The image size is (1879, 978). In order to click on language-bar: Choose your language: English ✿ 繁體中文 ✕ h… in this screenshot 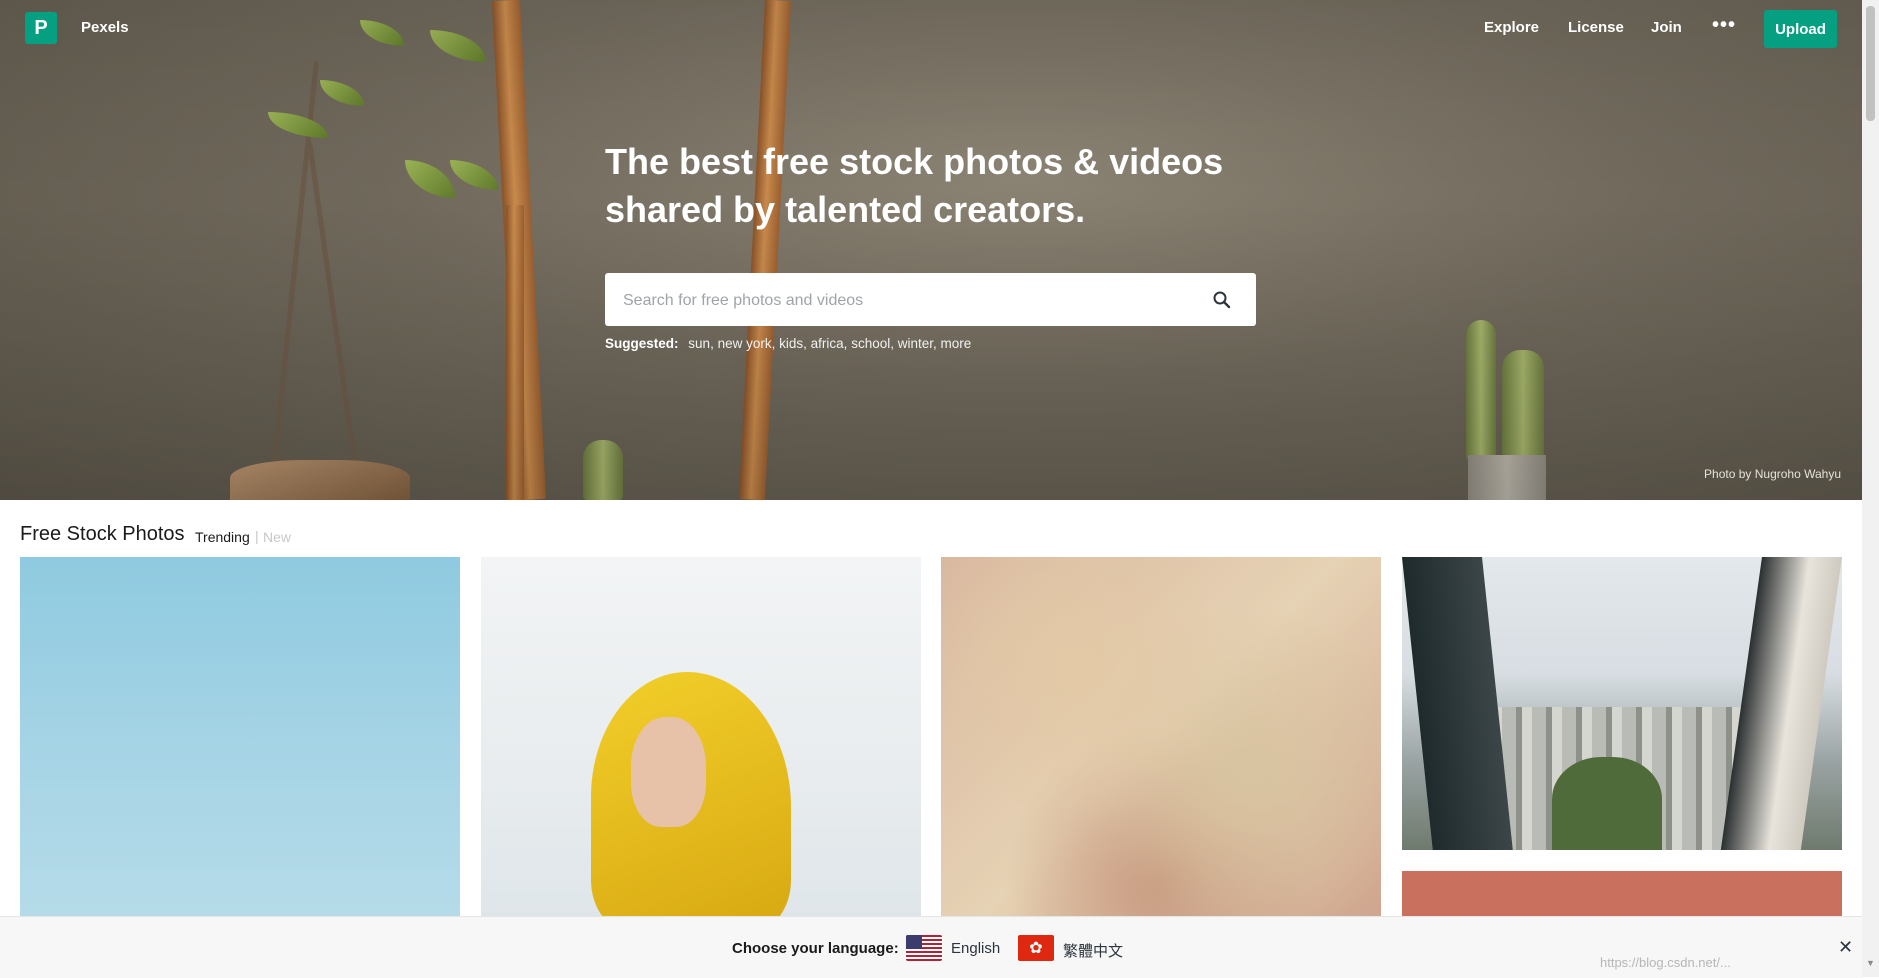, I will do `click(931, 947)`.